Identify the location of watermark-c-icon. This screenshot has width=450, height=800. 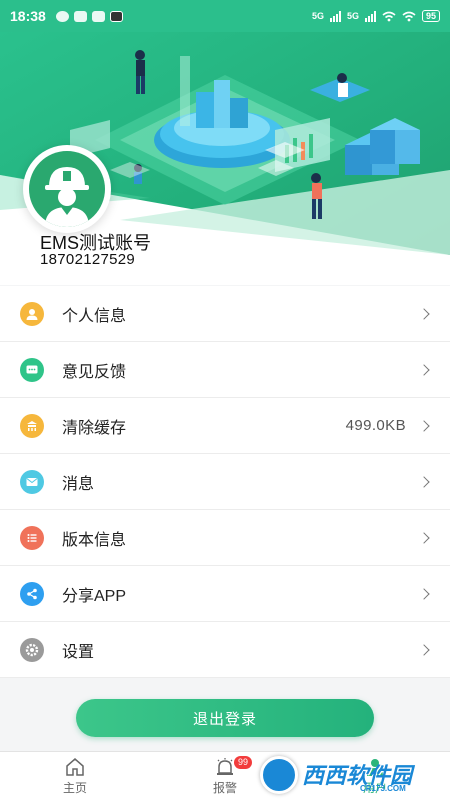
(279, 775).